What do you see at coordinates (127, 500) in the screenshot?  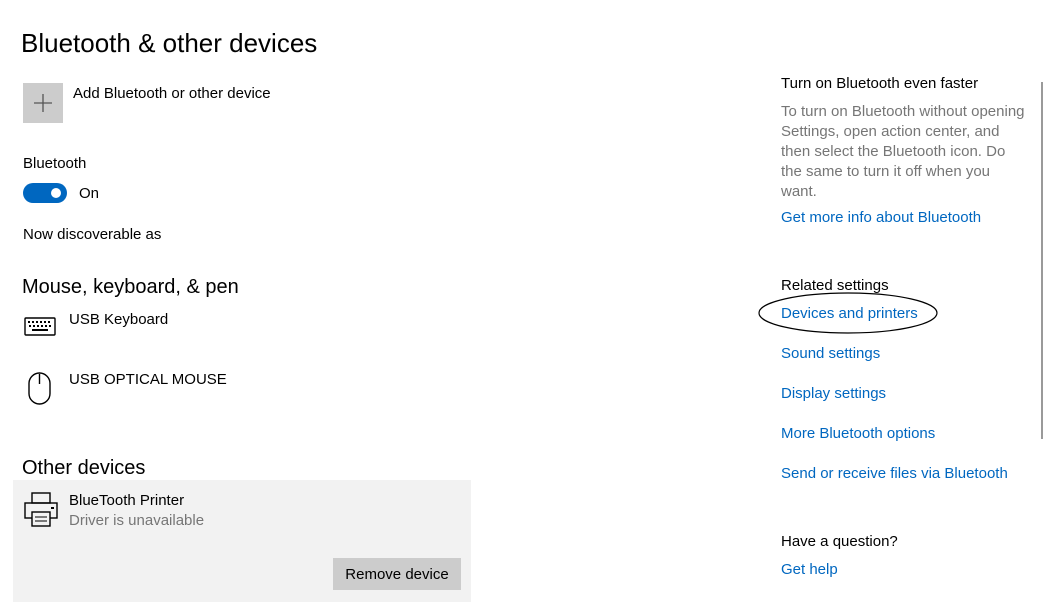 I see `device-name-printer: BlueTooth Printer` at bounding box center [127, 500].